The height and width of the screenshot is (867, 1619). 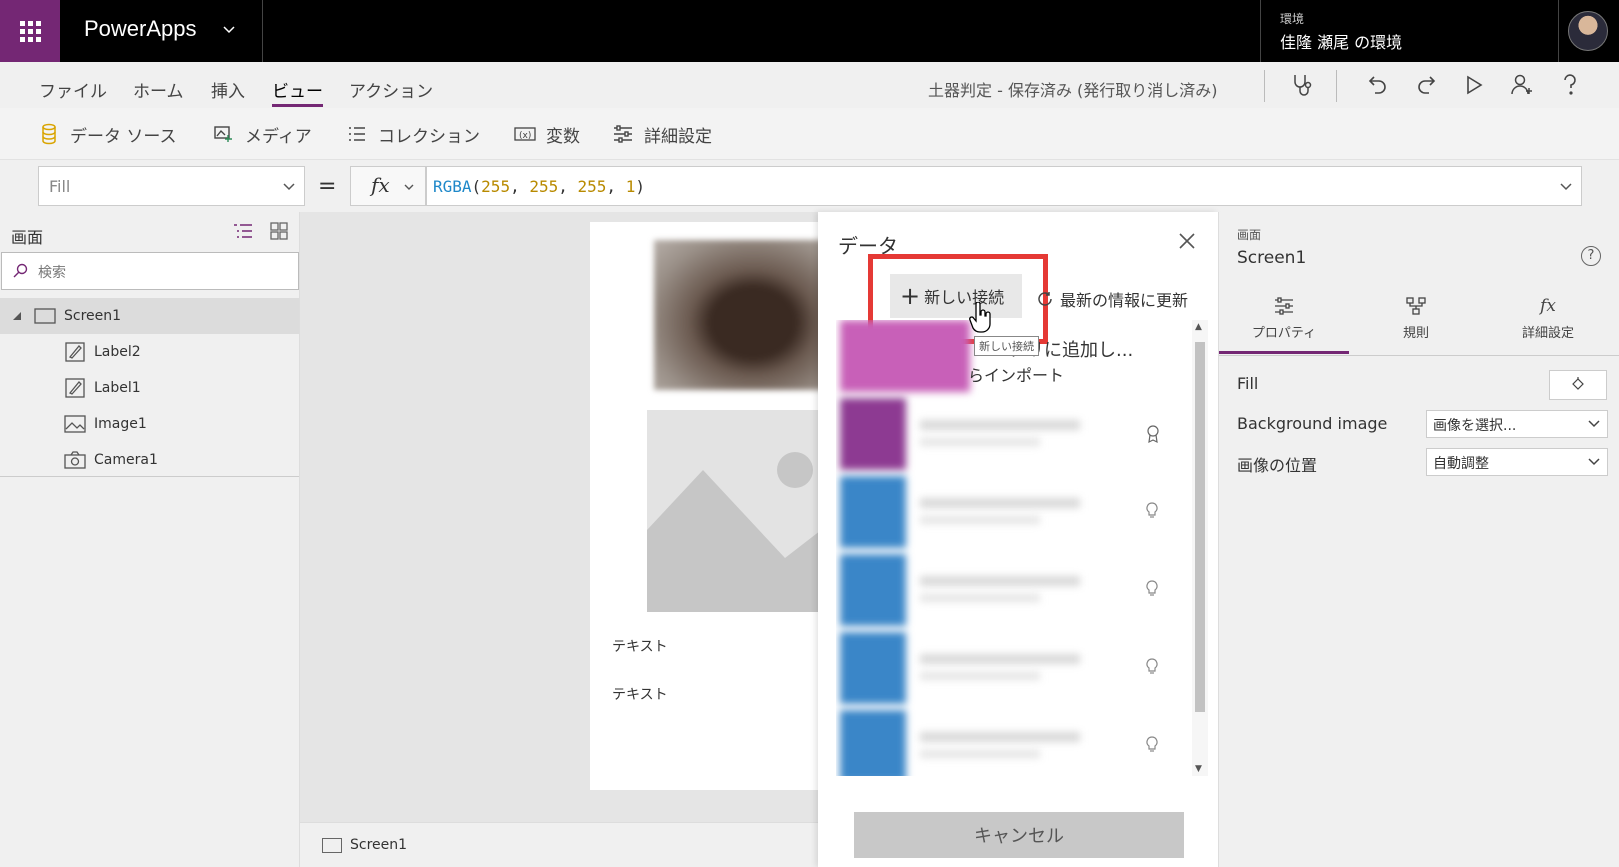 I want to click on help-icon: ?, so click(x=1591, y=256).